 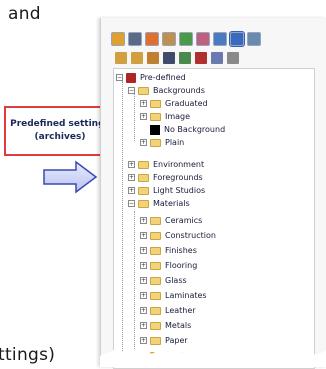 What do you see at coordinates (155, 129) in the screenshot?
I see `black-swatch-icon` at bounding box center [155, 129].